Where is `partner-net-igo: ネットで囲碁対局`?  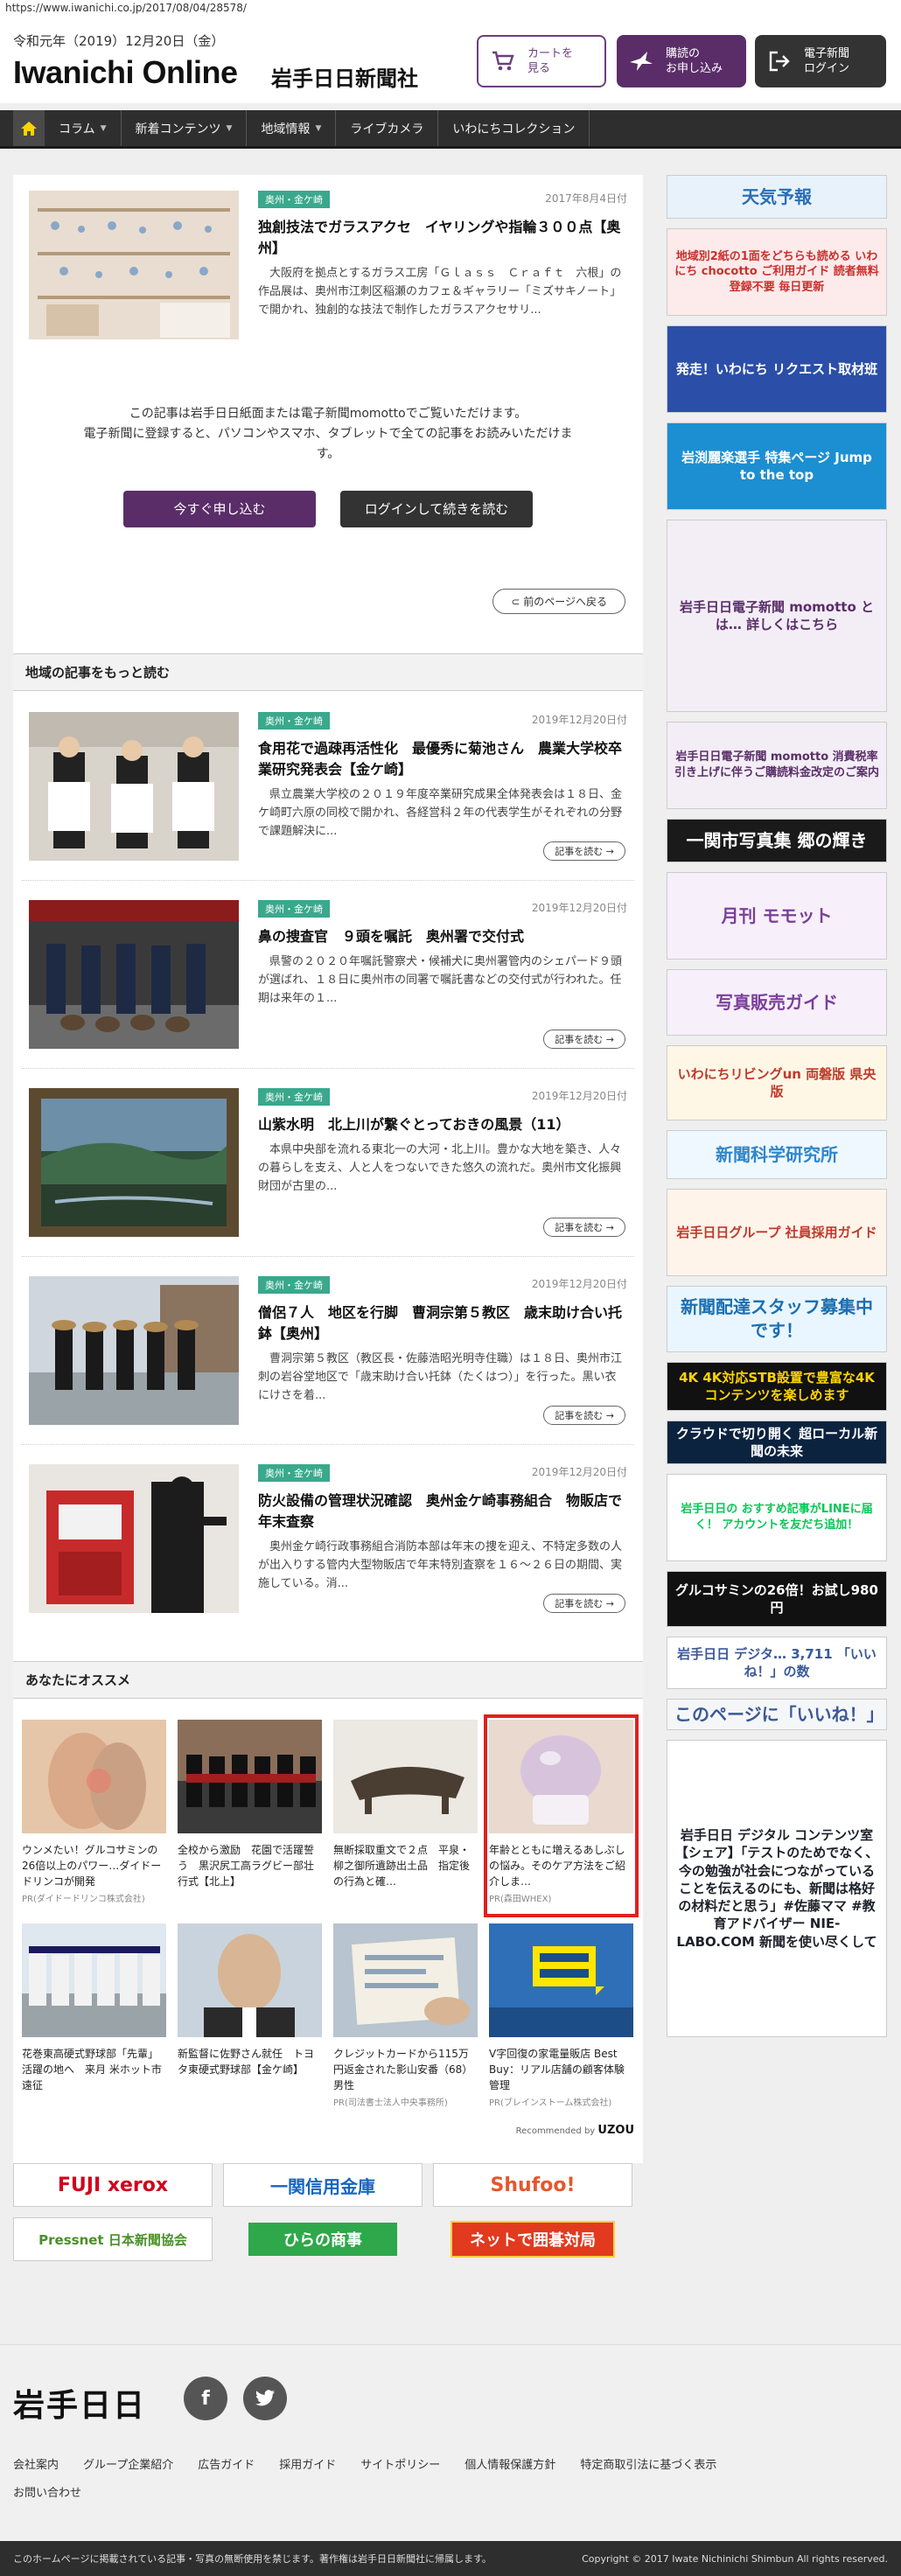 partner-net-igo: ネットで囲碁対局 is located at coordinates (533, 2239).